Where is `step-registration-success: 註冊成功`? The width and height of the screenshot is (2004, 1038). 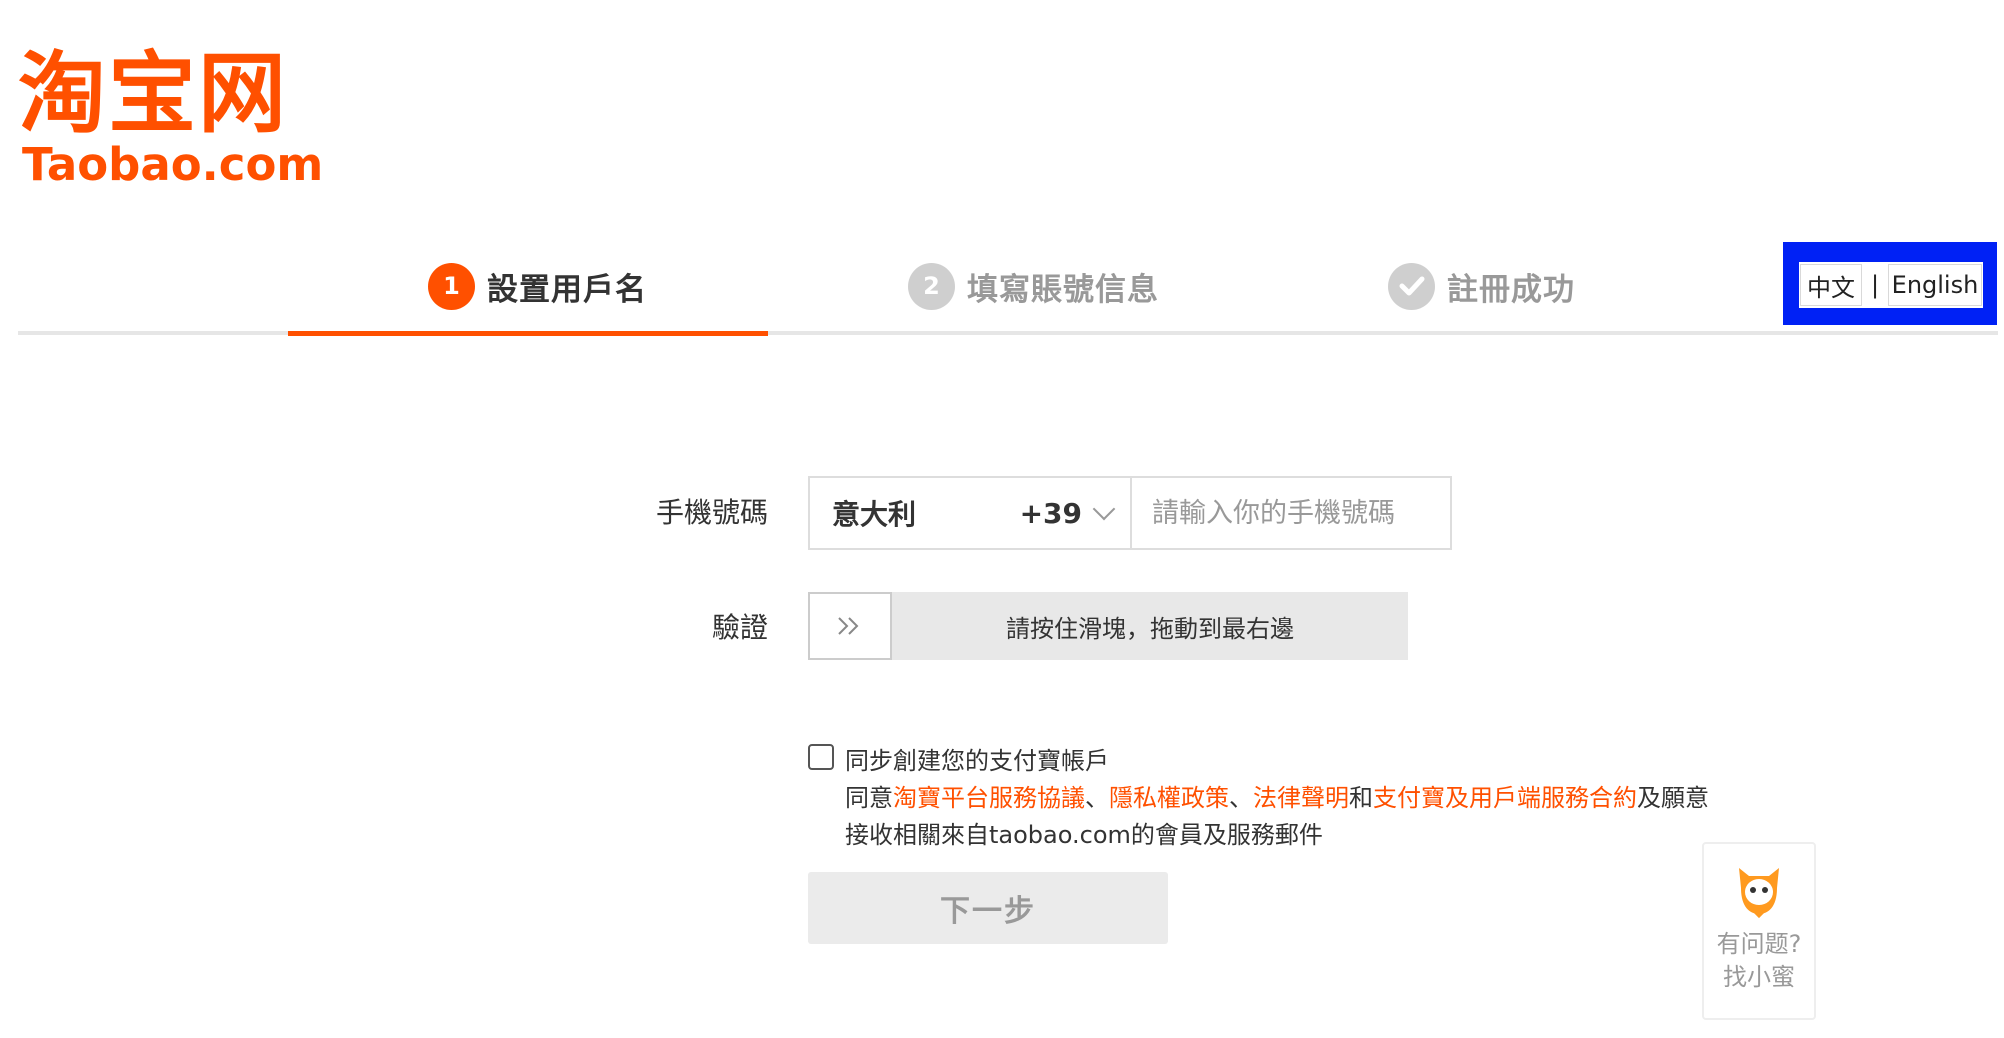
step-registration-success: 註冊成功 is located at coordinates (1481, 286).